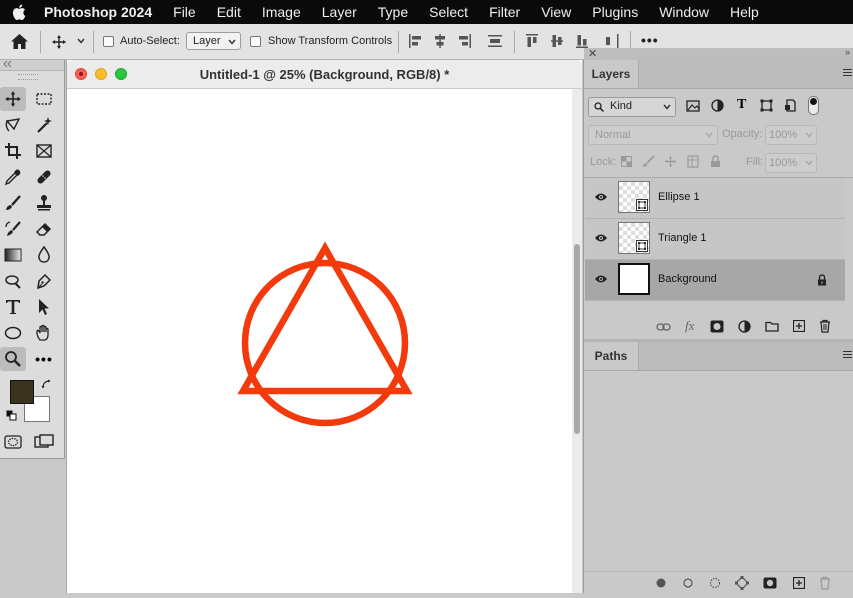  I want to click on layer-row: Ellipse 1, so click(715, 198).